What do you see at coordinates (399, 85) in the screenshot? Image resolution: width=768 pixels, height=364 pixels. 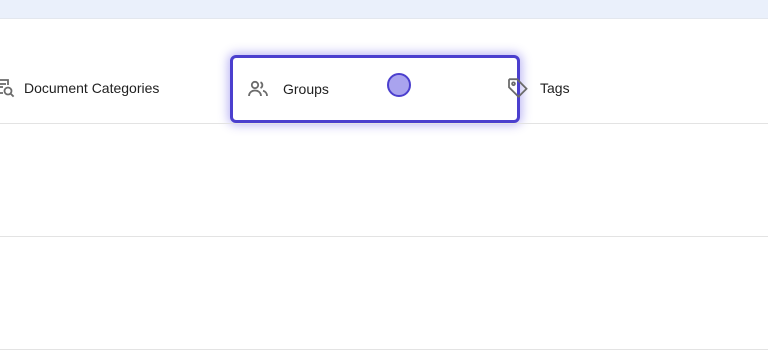 I see `cursor-indicator` at bounding box center [399, 85].